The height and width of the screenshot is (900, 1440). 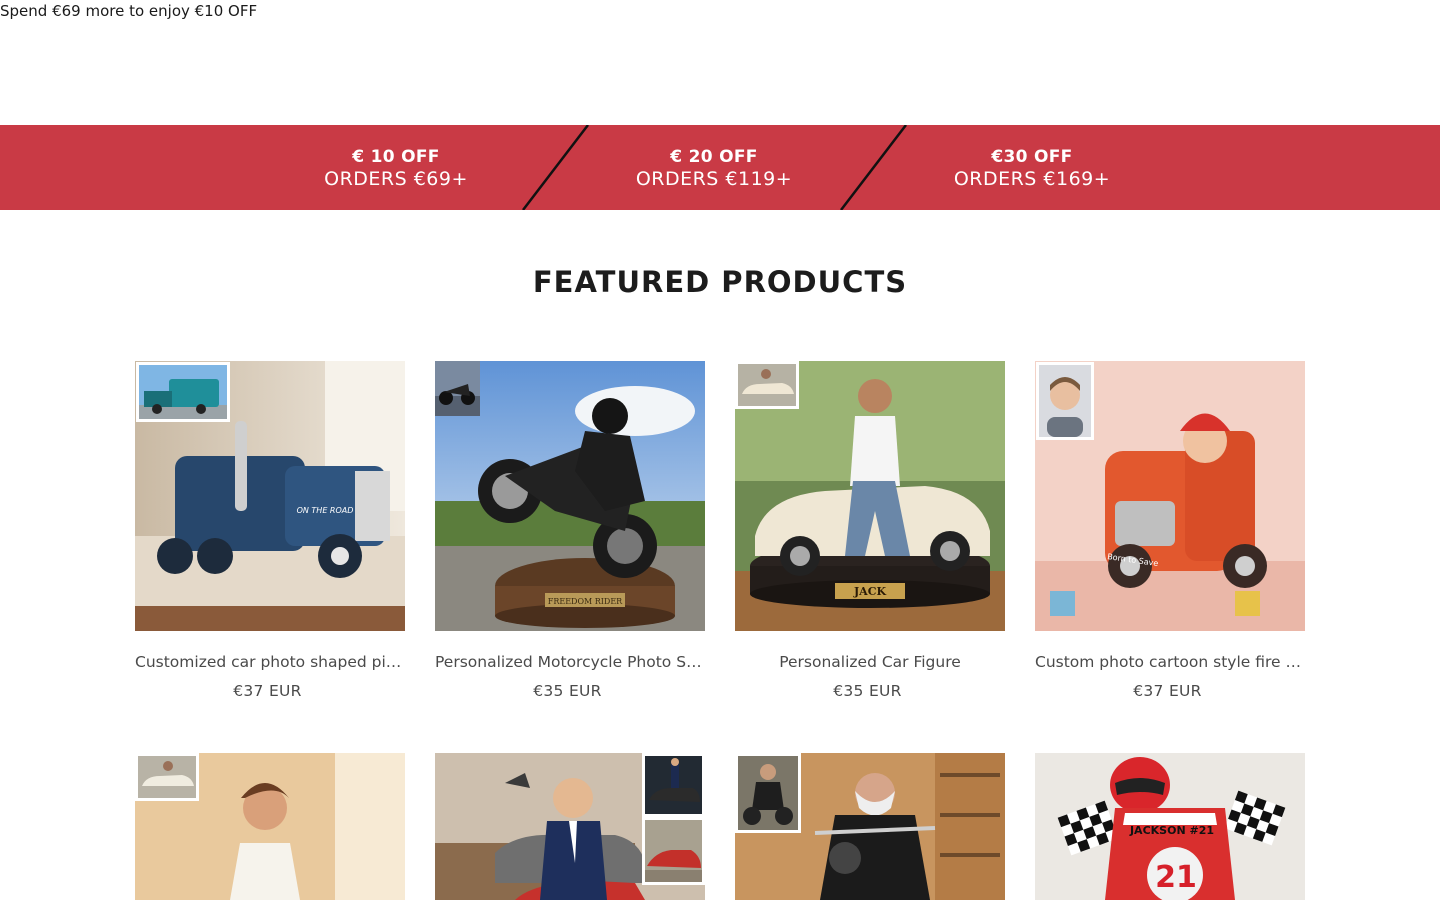 What do you see at coordinates (396, 179) in the screenshot?
I see `tier-minimum: ORDERS €69+` at bounding box center [396, 179].